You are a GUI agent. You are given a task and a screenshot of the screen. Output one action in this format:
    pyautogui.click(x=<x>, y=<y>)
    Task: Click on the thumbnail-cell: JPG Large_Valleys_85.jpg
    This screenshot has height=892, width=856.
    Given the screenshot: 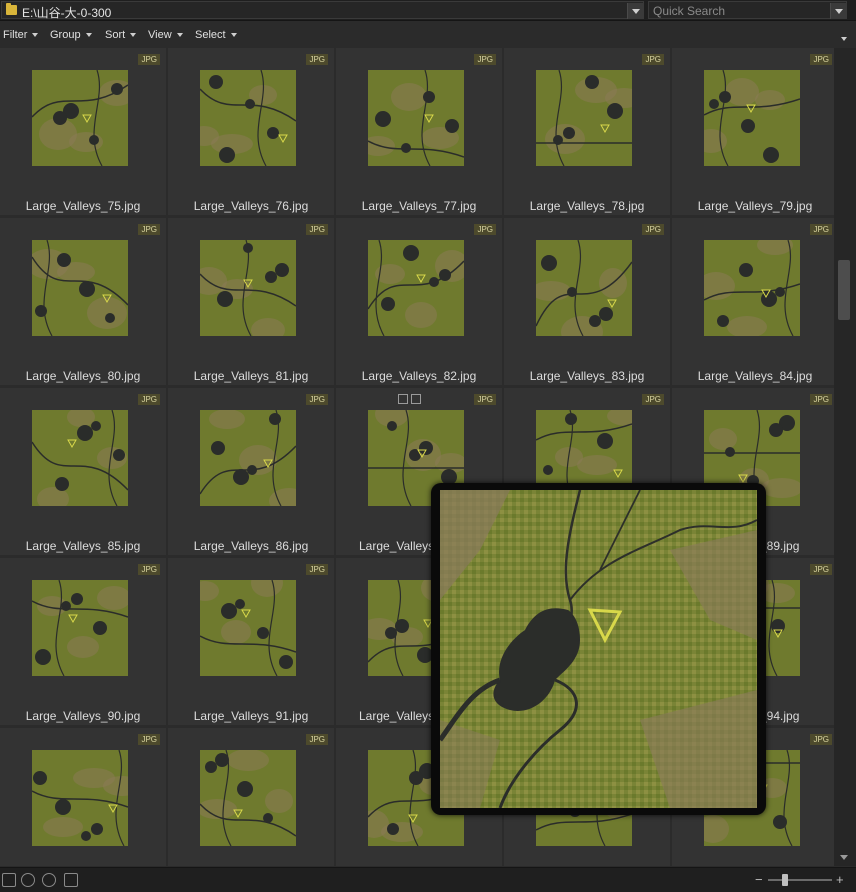 What is the action you would take?
    pyautogui.click(x=83, y=471)
    